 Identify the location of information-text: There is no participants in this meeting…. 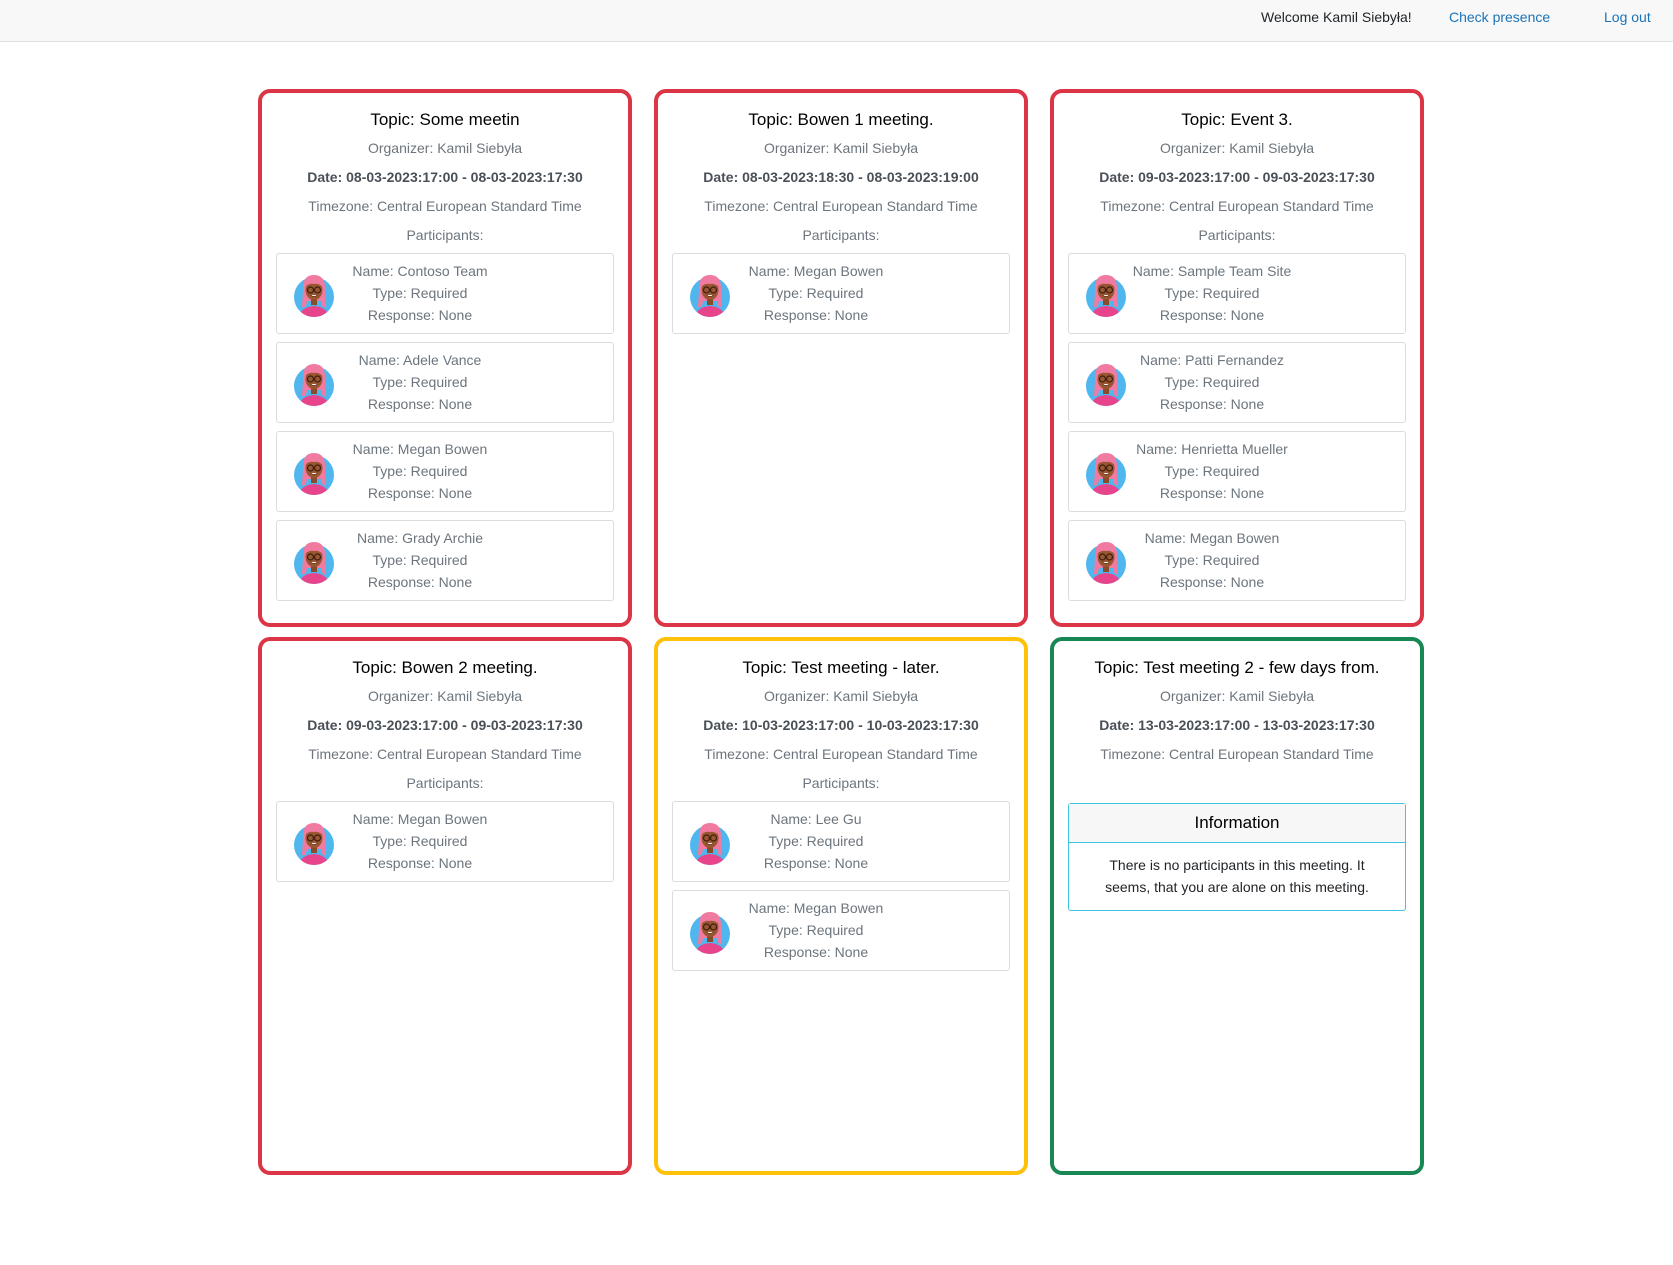
(1237, 876).